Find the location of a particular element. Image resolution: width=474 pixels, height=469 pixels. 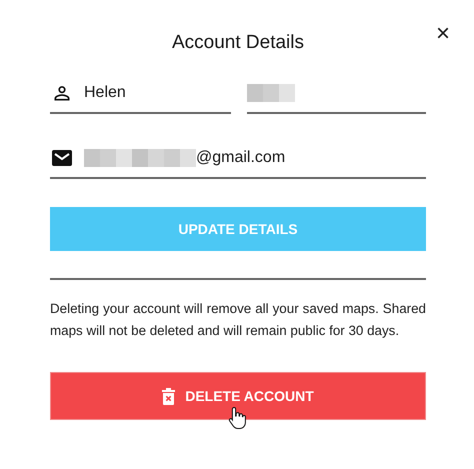

email-field: @gmail.com is located at coordinates (238, 161).